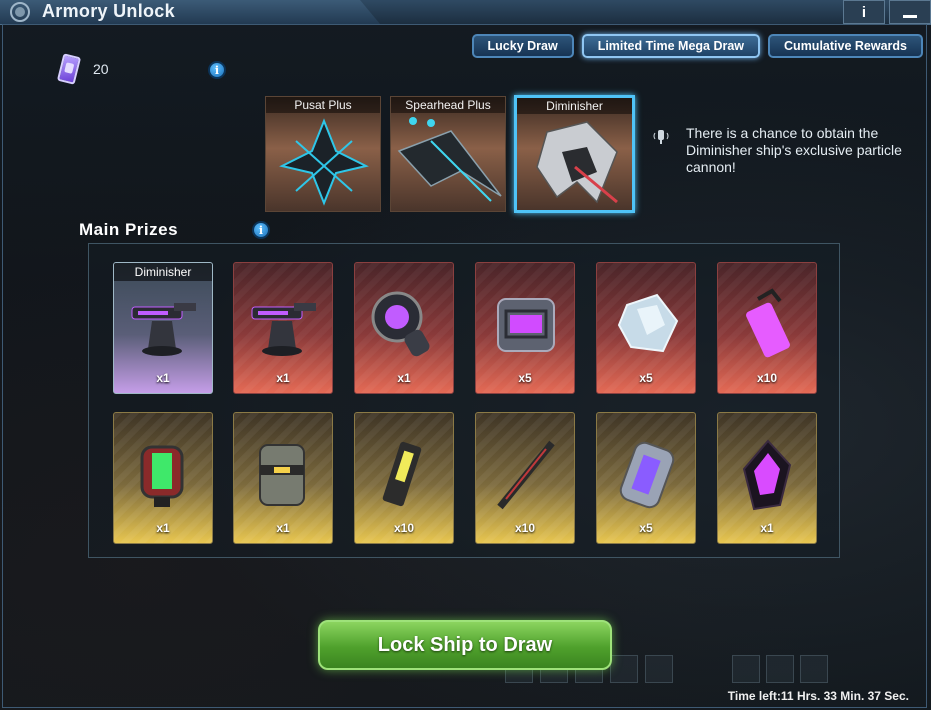 The height and width of the screenshot is (710, 931). Describe the element at coordinates (768, 325) in the screenshot. I see `energy-cell-icon` at that location.